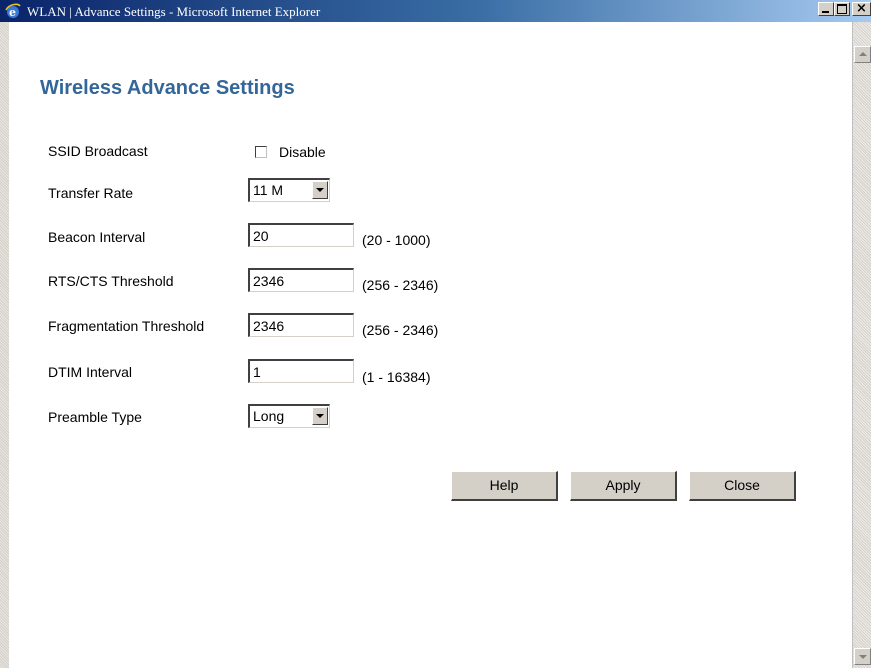 This screenshot has height=668, width=871. Describe the element at coordinates (95, 417) in the screenshot. I see `preamble-type-label: Preamble Type` at that location.